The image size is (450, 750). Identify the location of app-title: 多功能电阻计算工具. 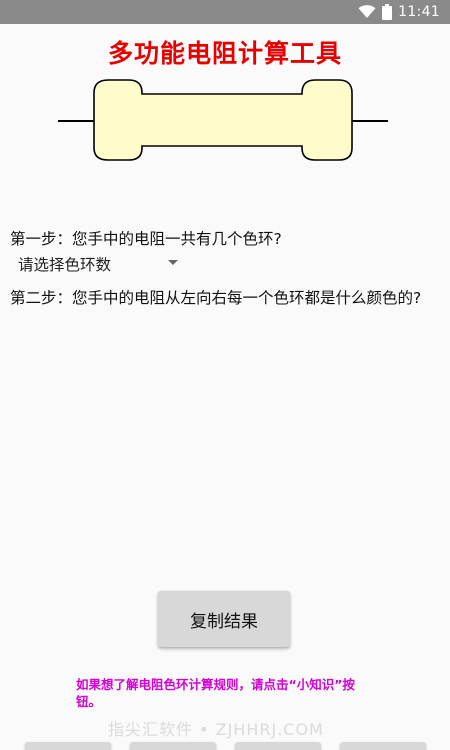
(224, 53).